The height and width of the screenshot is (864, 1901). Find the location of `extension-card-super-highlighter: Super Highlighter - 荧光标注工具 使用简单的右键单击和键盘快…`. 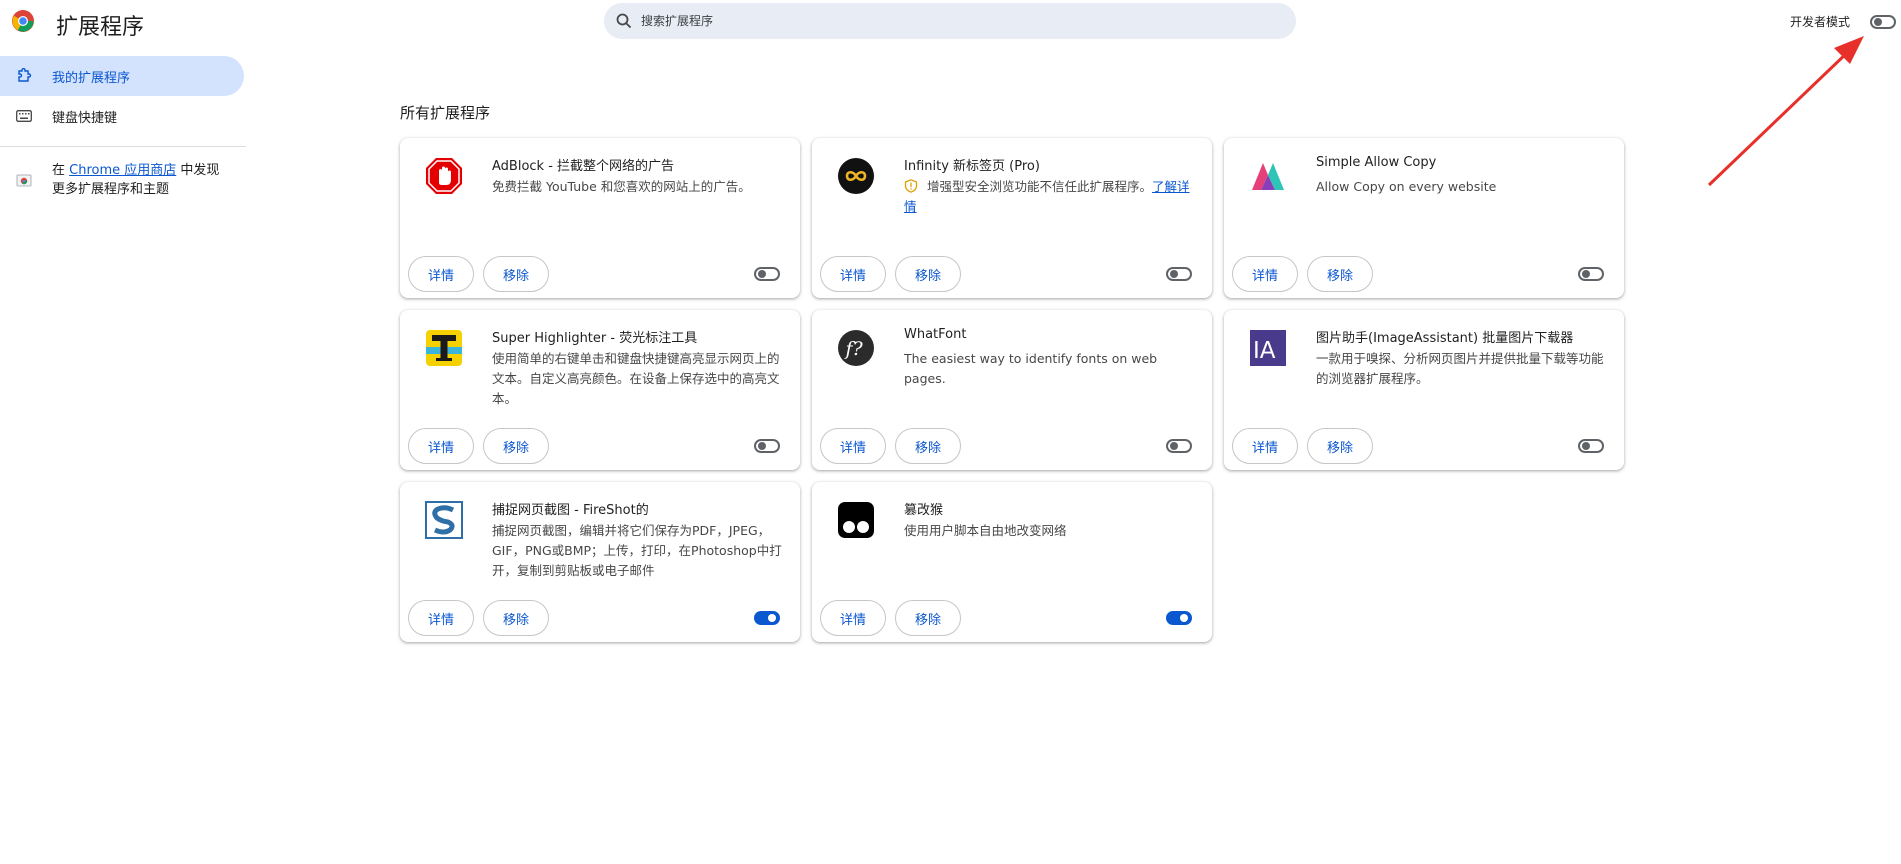

extension-card-super-highlighter: Super Highlighter - 荧光标注工具 使用简单的右键单击和键盘快… is located at coordinates (600, 390).